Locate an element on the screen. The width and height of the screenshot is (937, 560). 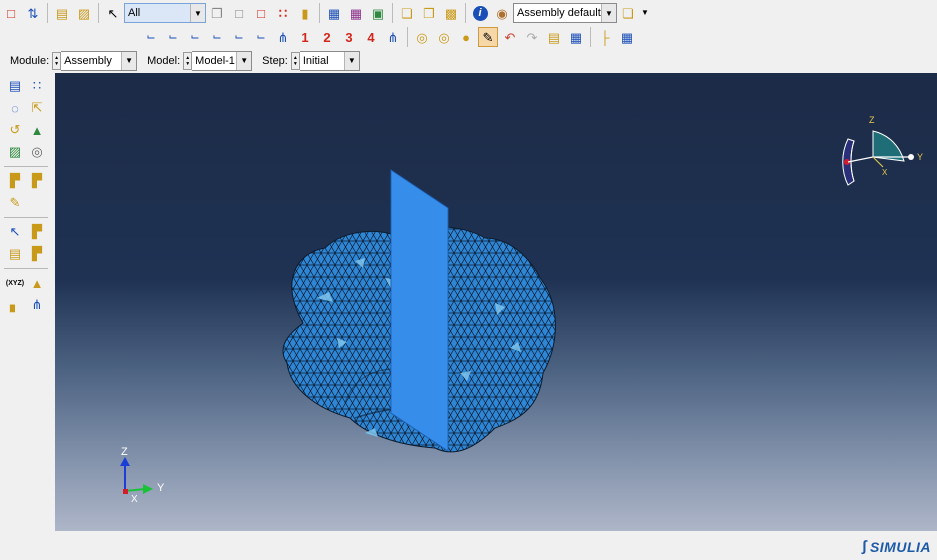
copy-icon: ❐ is located at coordinates (217, 13).